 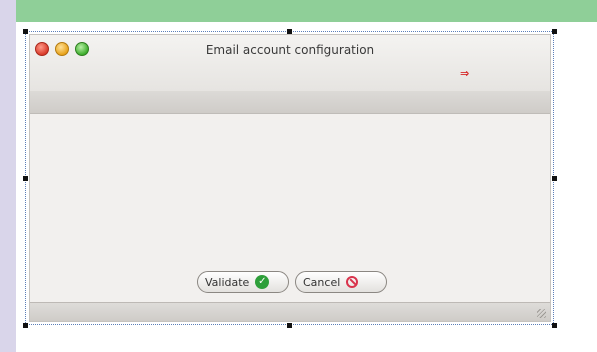 What do you see at coordinates (290, 63) in the screenshot?
I see `title-bar: Email account configuration ⇒` at bounding box center [290, 63].